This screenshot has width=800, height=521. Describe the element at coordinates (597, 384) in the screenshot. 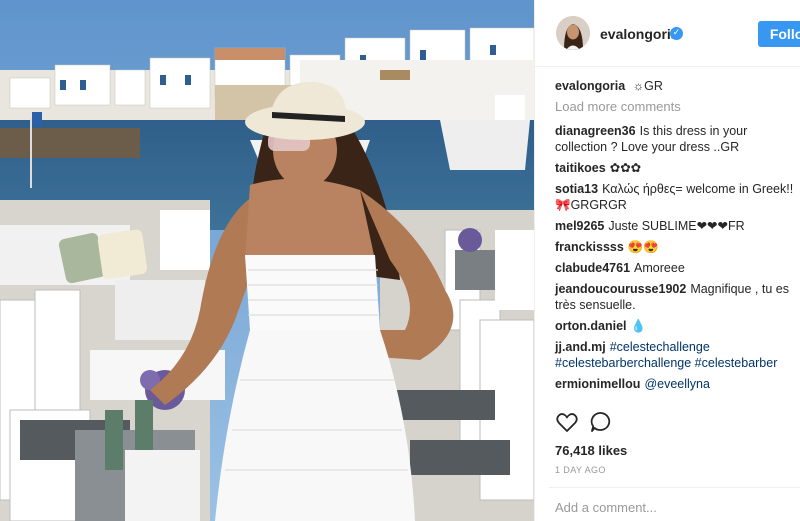

I see `comment-username: ermionimellou` at that location.